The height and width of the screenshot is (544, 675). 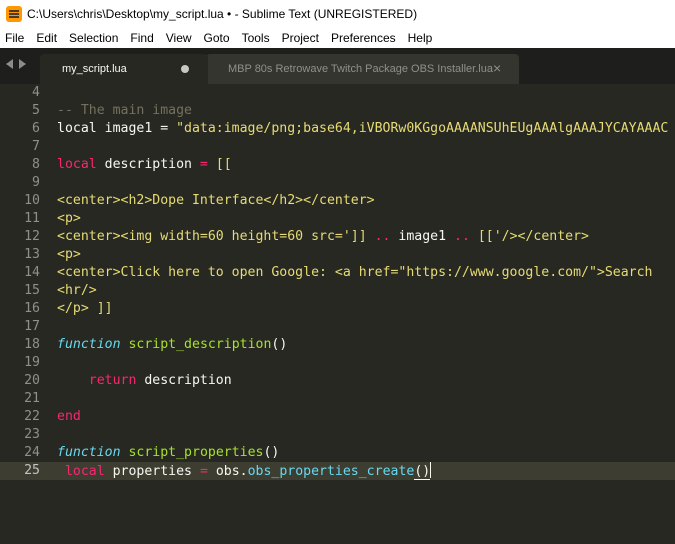 I want to click on code-line: 21, so click(x=337, y=399).